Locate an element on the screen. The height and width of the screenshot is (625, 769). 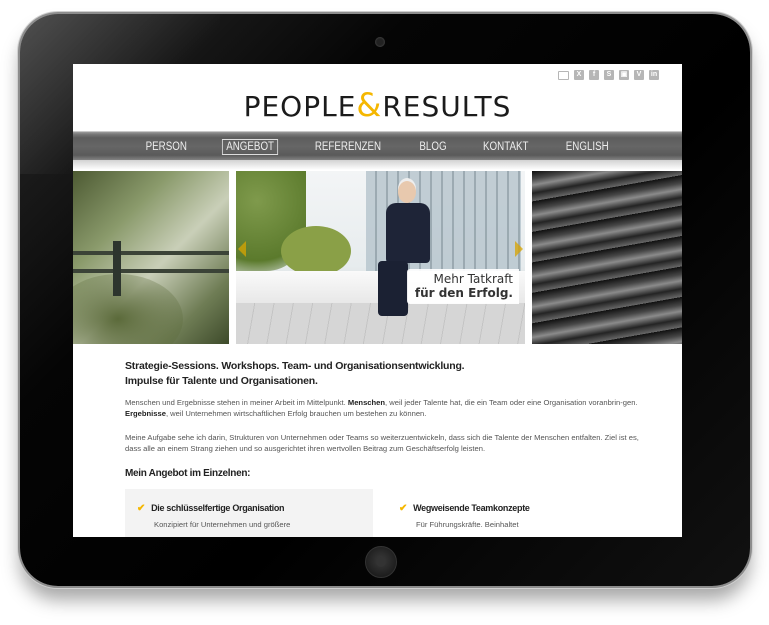
offers-subheading: Mein Angebot im Einzelnen: is located at coordinates (188, 473).